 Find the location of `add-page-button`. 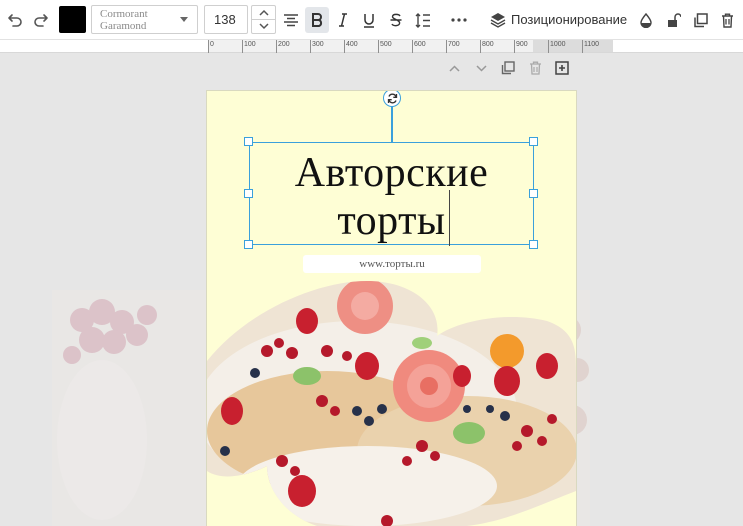

add-page-button is located at coordinates (562, 68).